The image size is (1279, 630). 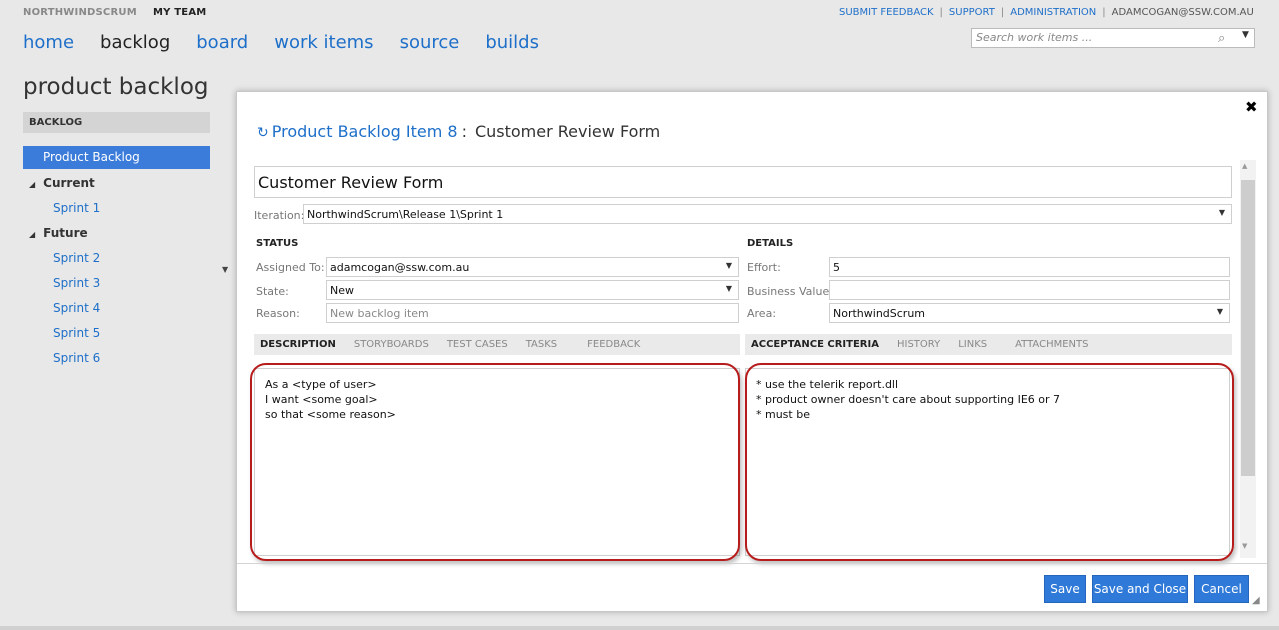 What do you see at coordinates (1029, 267) in the screenshot?
I see `effort-field: 5` at bounding box center [1029, 267].